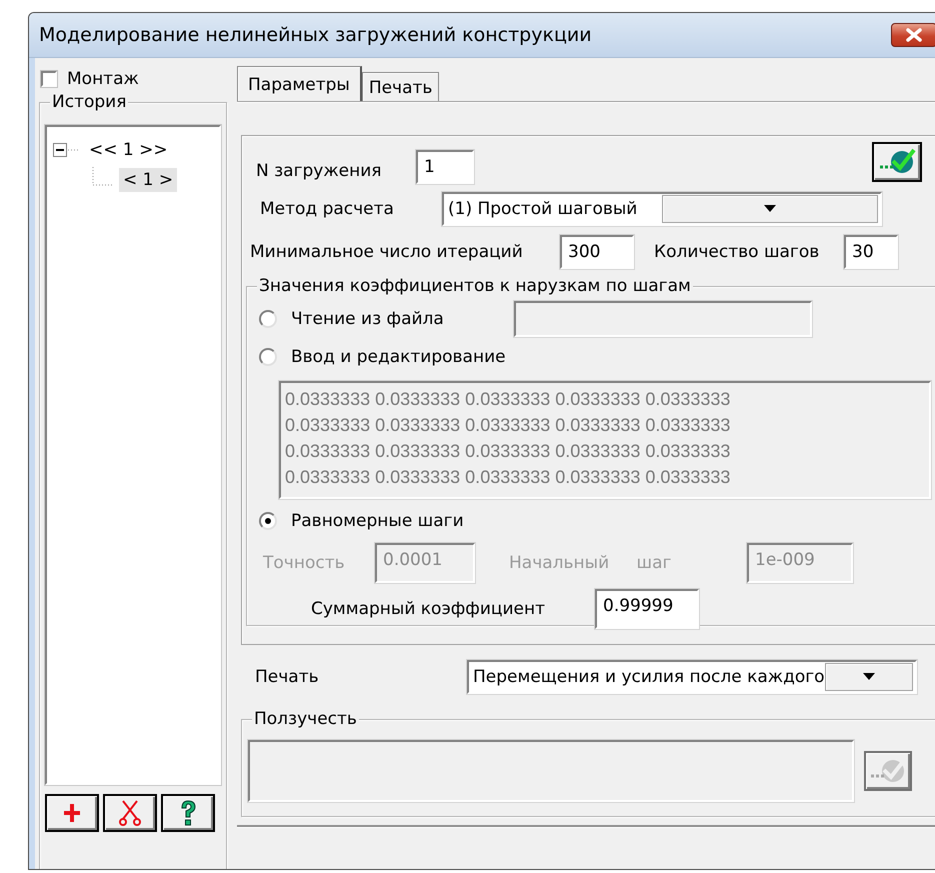 The image size is (935, 873). What do you see at coordinates (590, 563) in the screenshot?
I see `field-label: Начальный шаг` at bounding box center [590, 563].